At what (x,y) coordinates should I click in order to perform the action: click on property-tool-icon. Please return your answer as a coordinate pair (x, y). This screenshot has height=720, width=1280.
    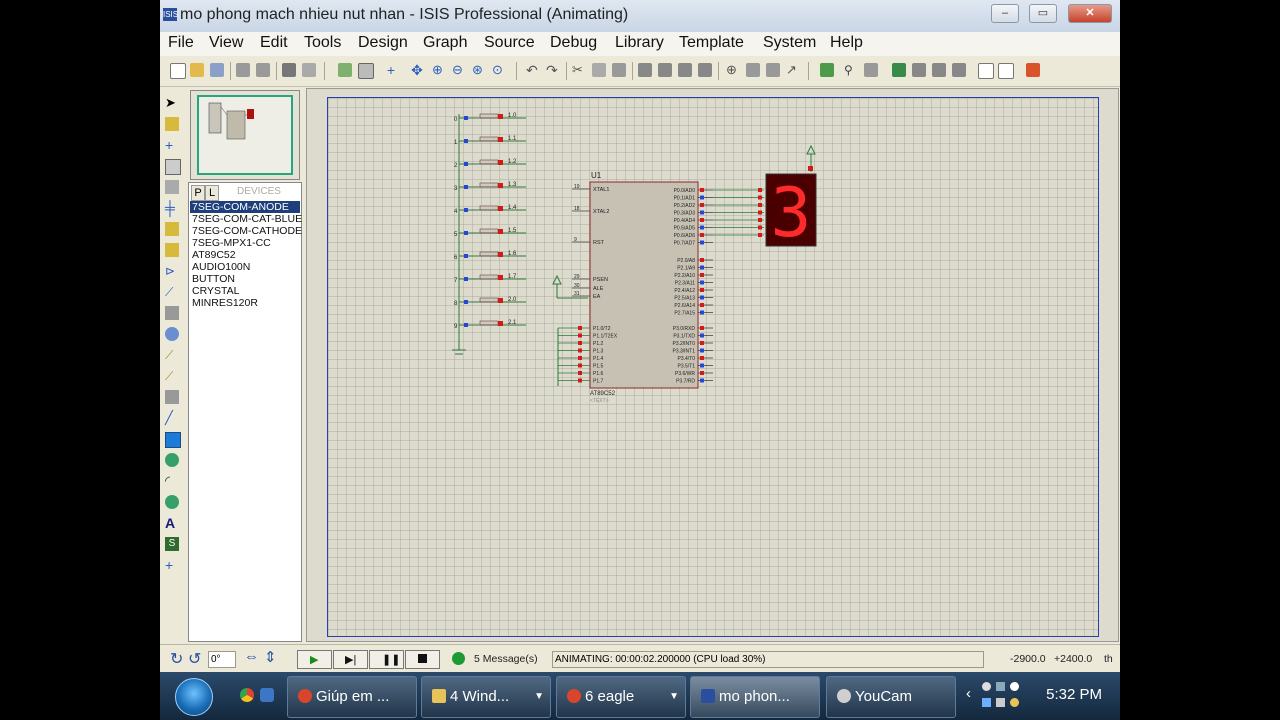
    Looking at the image, I should click on (871, 70).